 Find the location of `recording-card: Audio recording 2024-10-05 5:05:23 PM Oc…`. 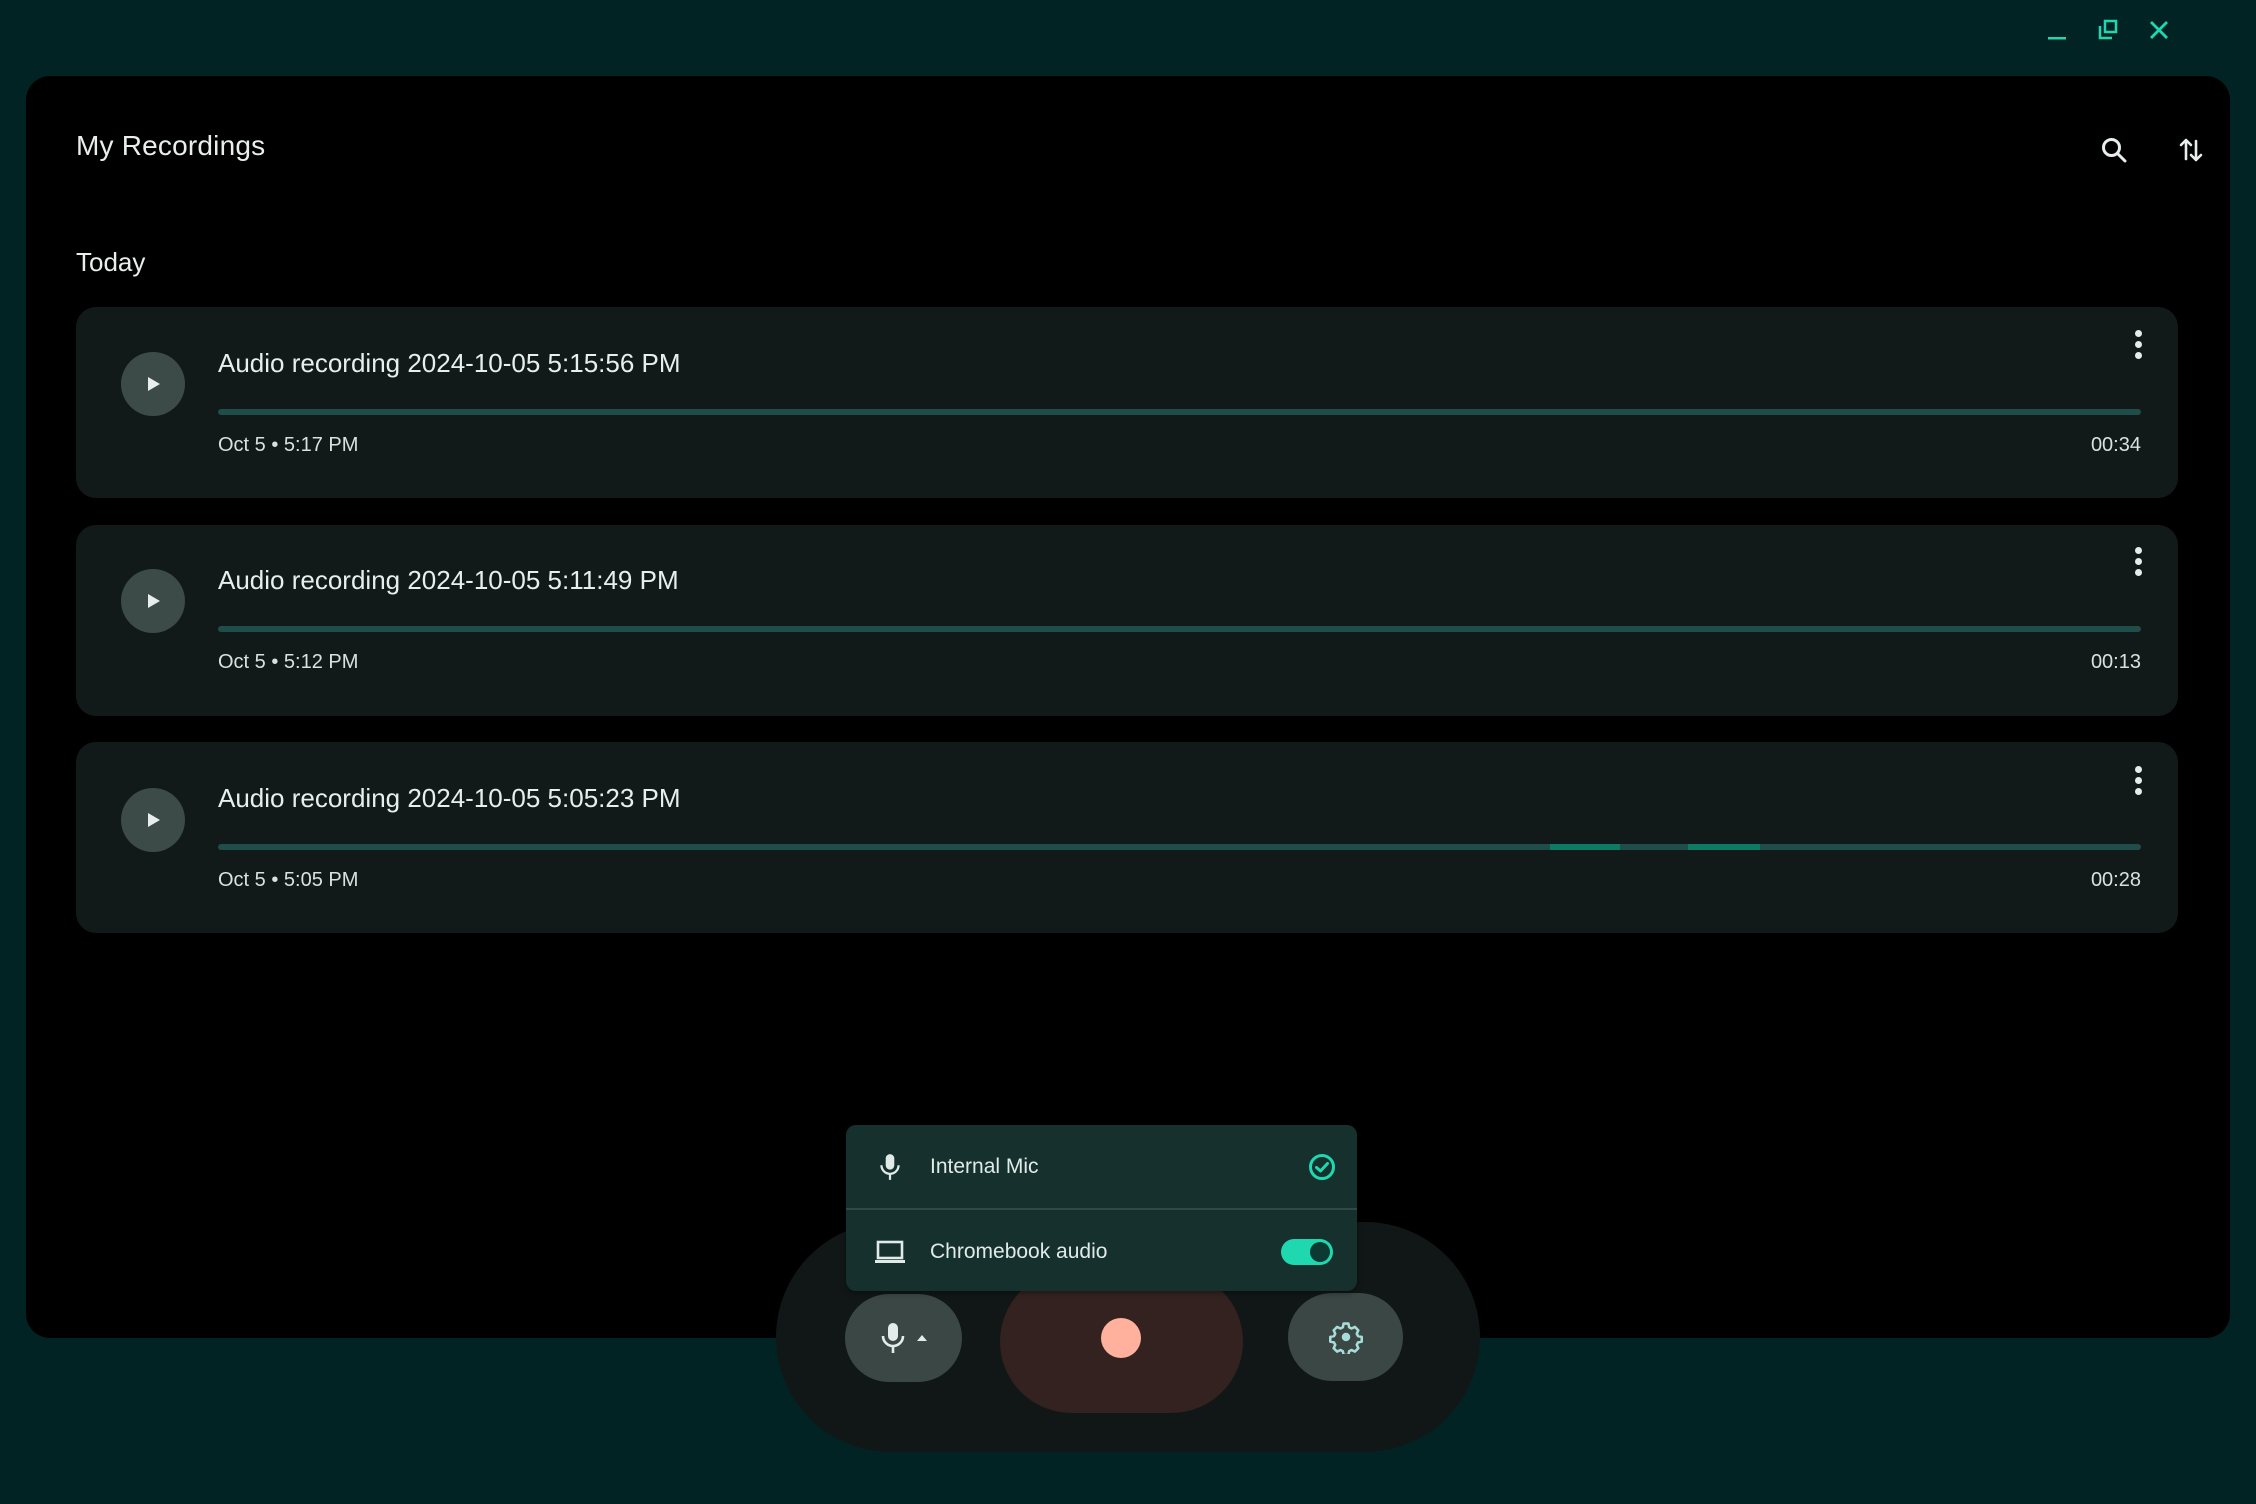

recording-card: Audio recording 2024-10-05 5:05:23 PM Oc… is located at coordinates (1127, 837).